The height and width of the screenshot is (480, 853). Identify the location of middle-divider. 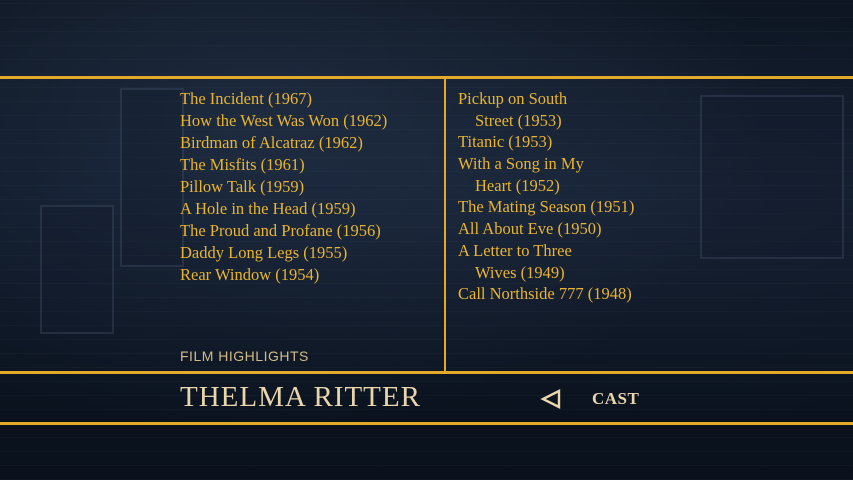
(426, 372).